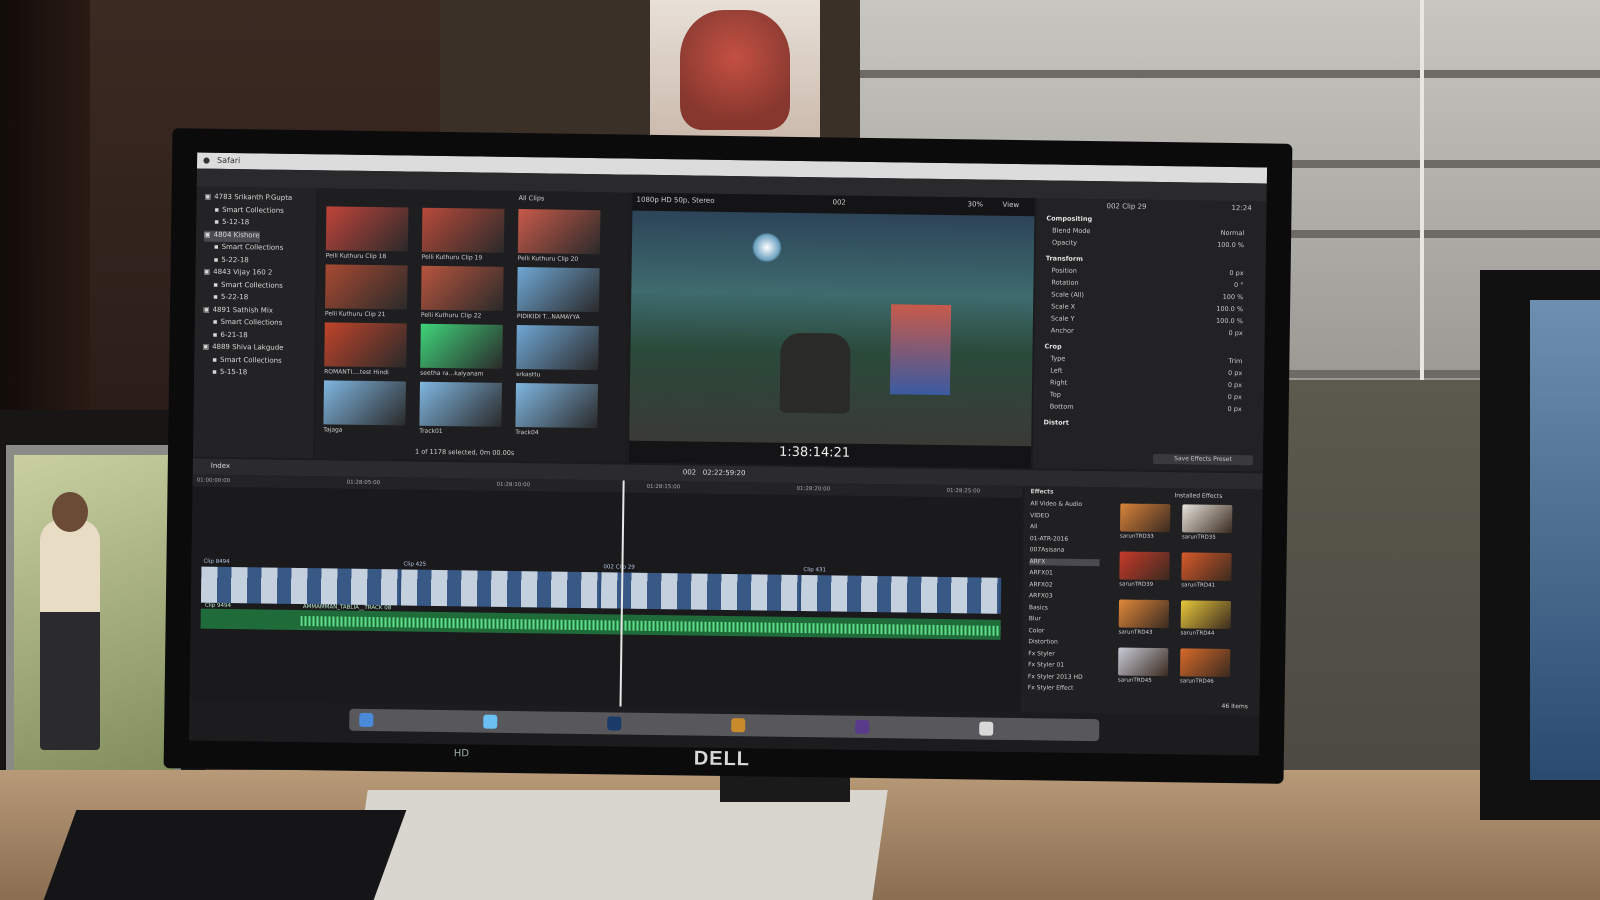 The image size is (1600, 900). Describe the element at coordinates (220, 466) in the screenshot. I see `index-button: Index` at that location.